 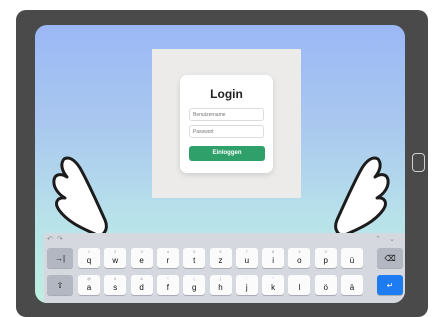 What do you see at coordinates (246, 287) in the screenshot?
I see `key-label: j` at bounding box center [246, 287].